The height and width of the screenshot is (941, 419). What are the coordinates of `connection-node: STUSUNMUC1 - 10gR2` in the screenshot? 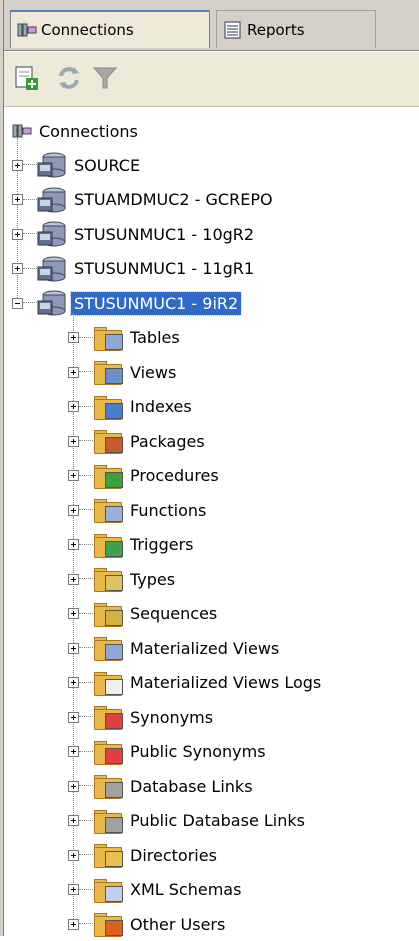 It's located at (134, 234).